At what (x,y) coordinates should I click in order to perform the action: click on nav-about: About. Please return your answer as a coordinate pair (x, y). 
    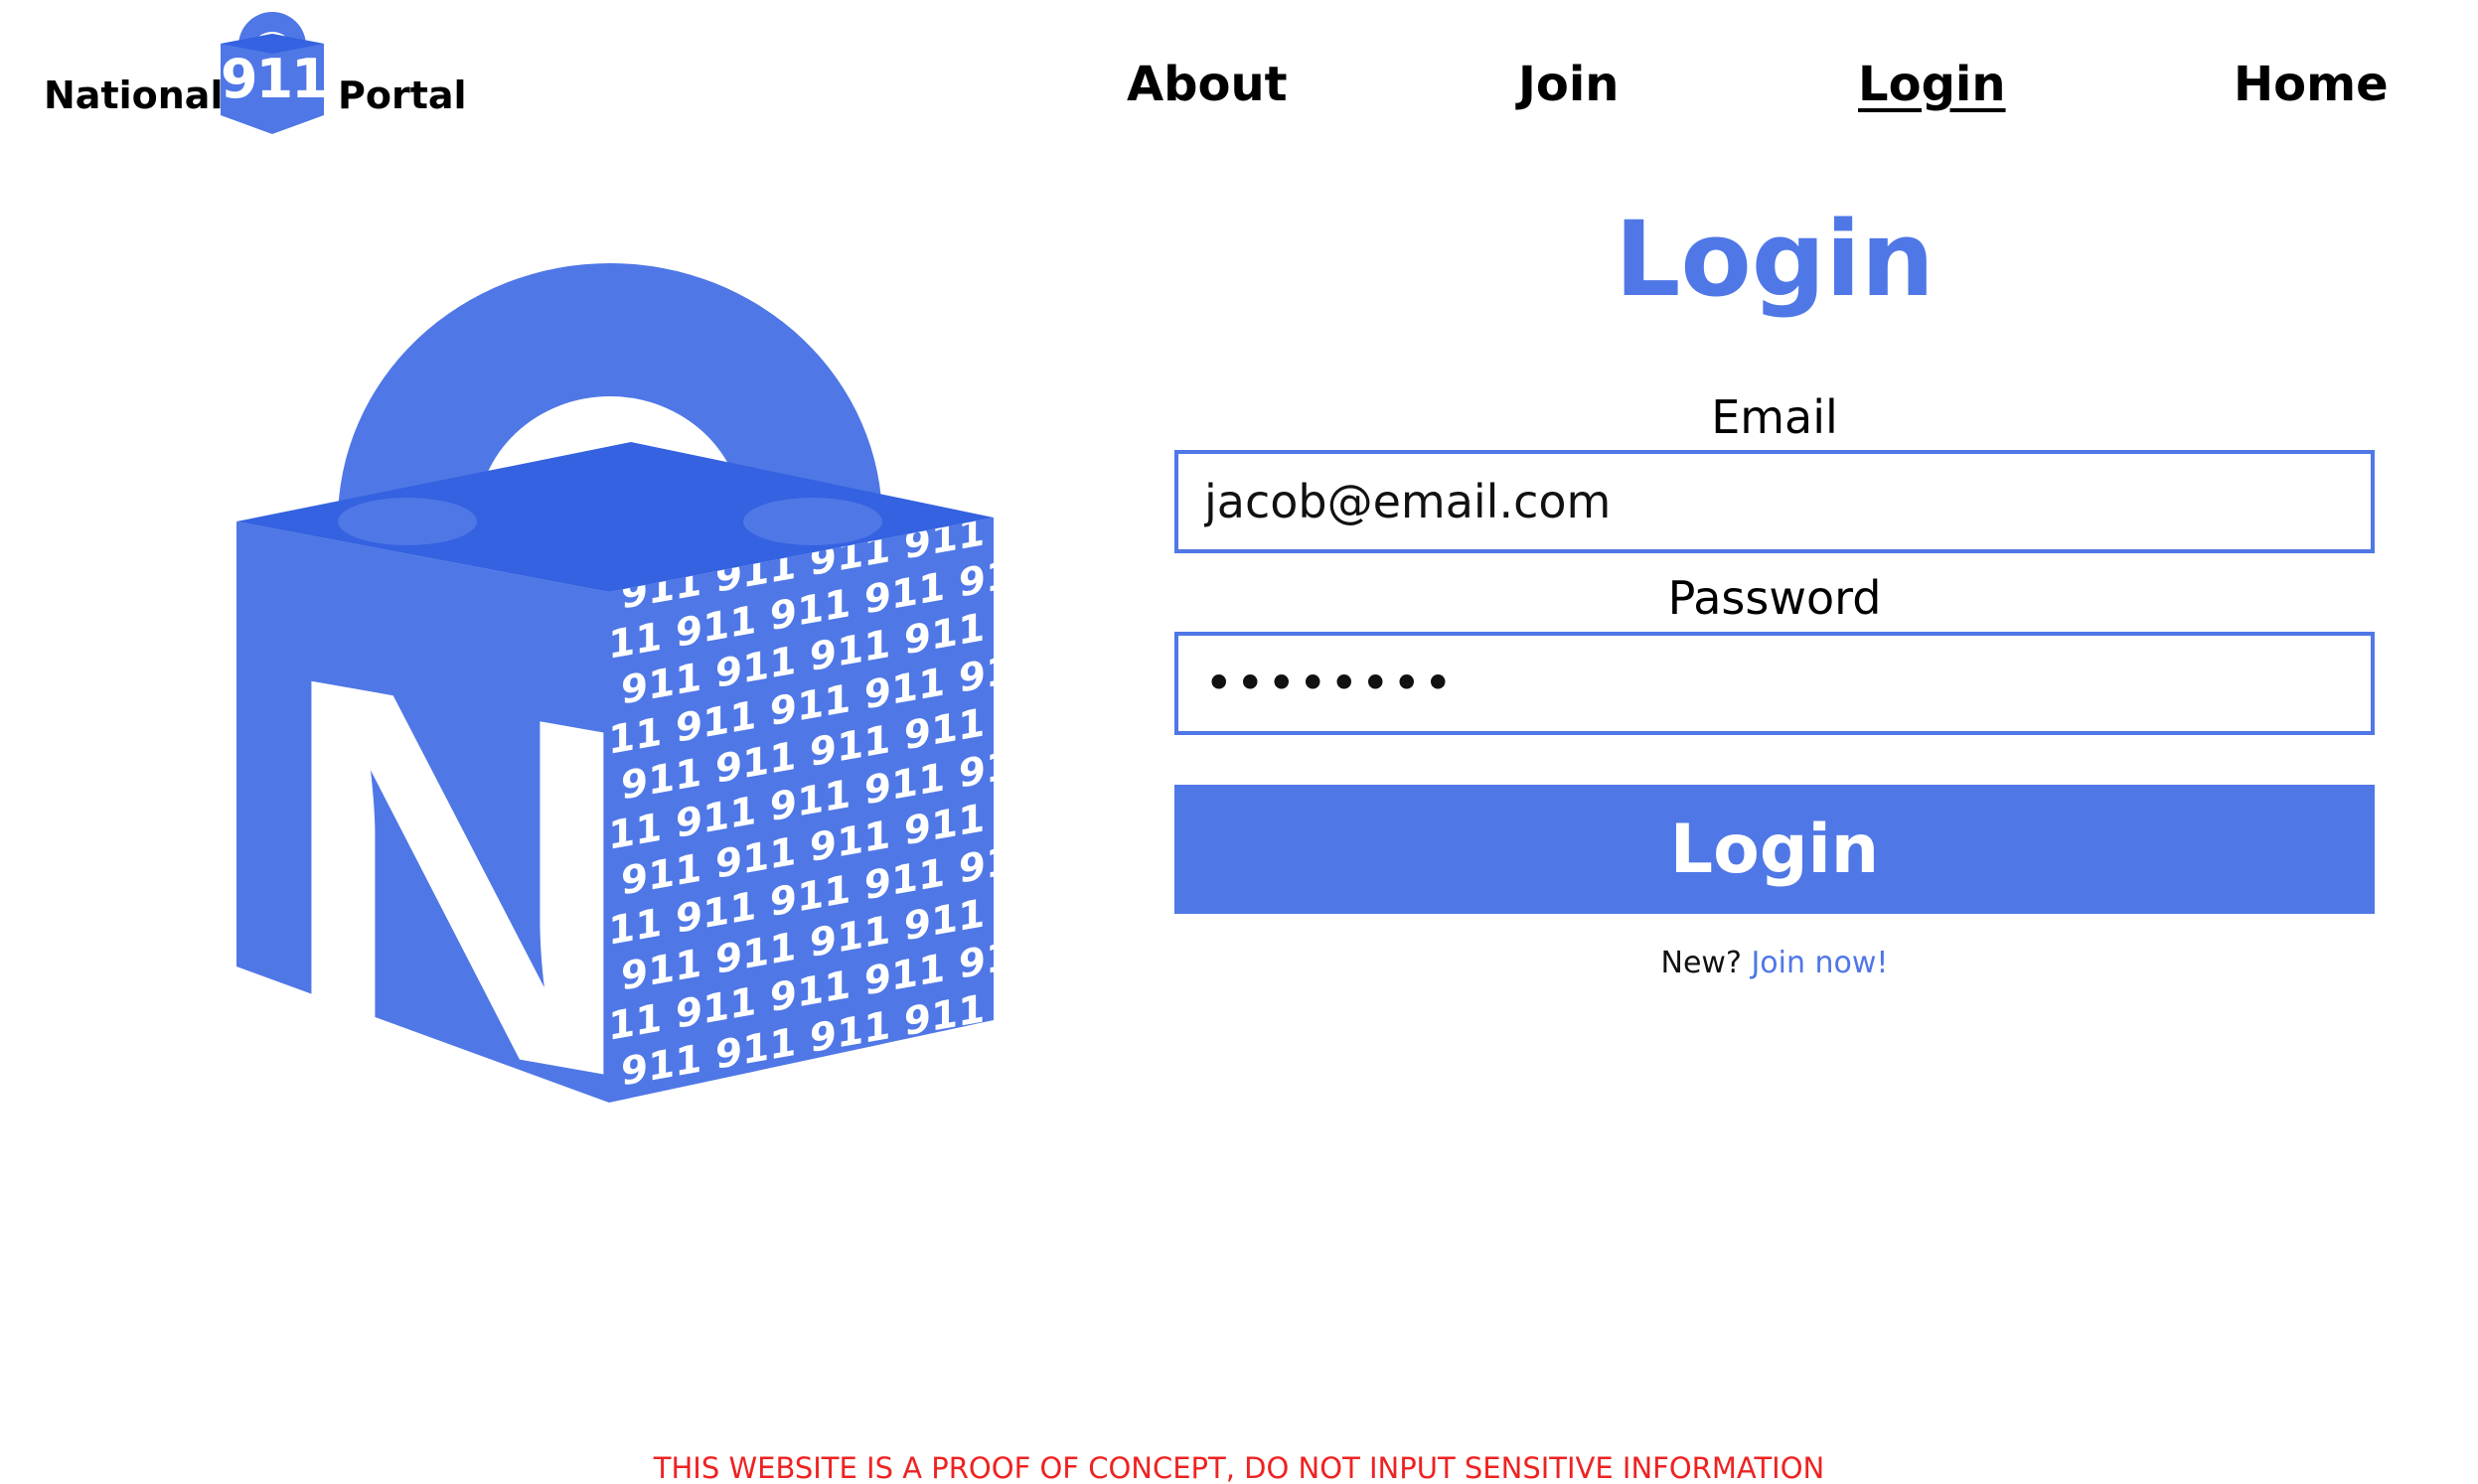
    Looking at the image, I should click on (1208, 84).